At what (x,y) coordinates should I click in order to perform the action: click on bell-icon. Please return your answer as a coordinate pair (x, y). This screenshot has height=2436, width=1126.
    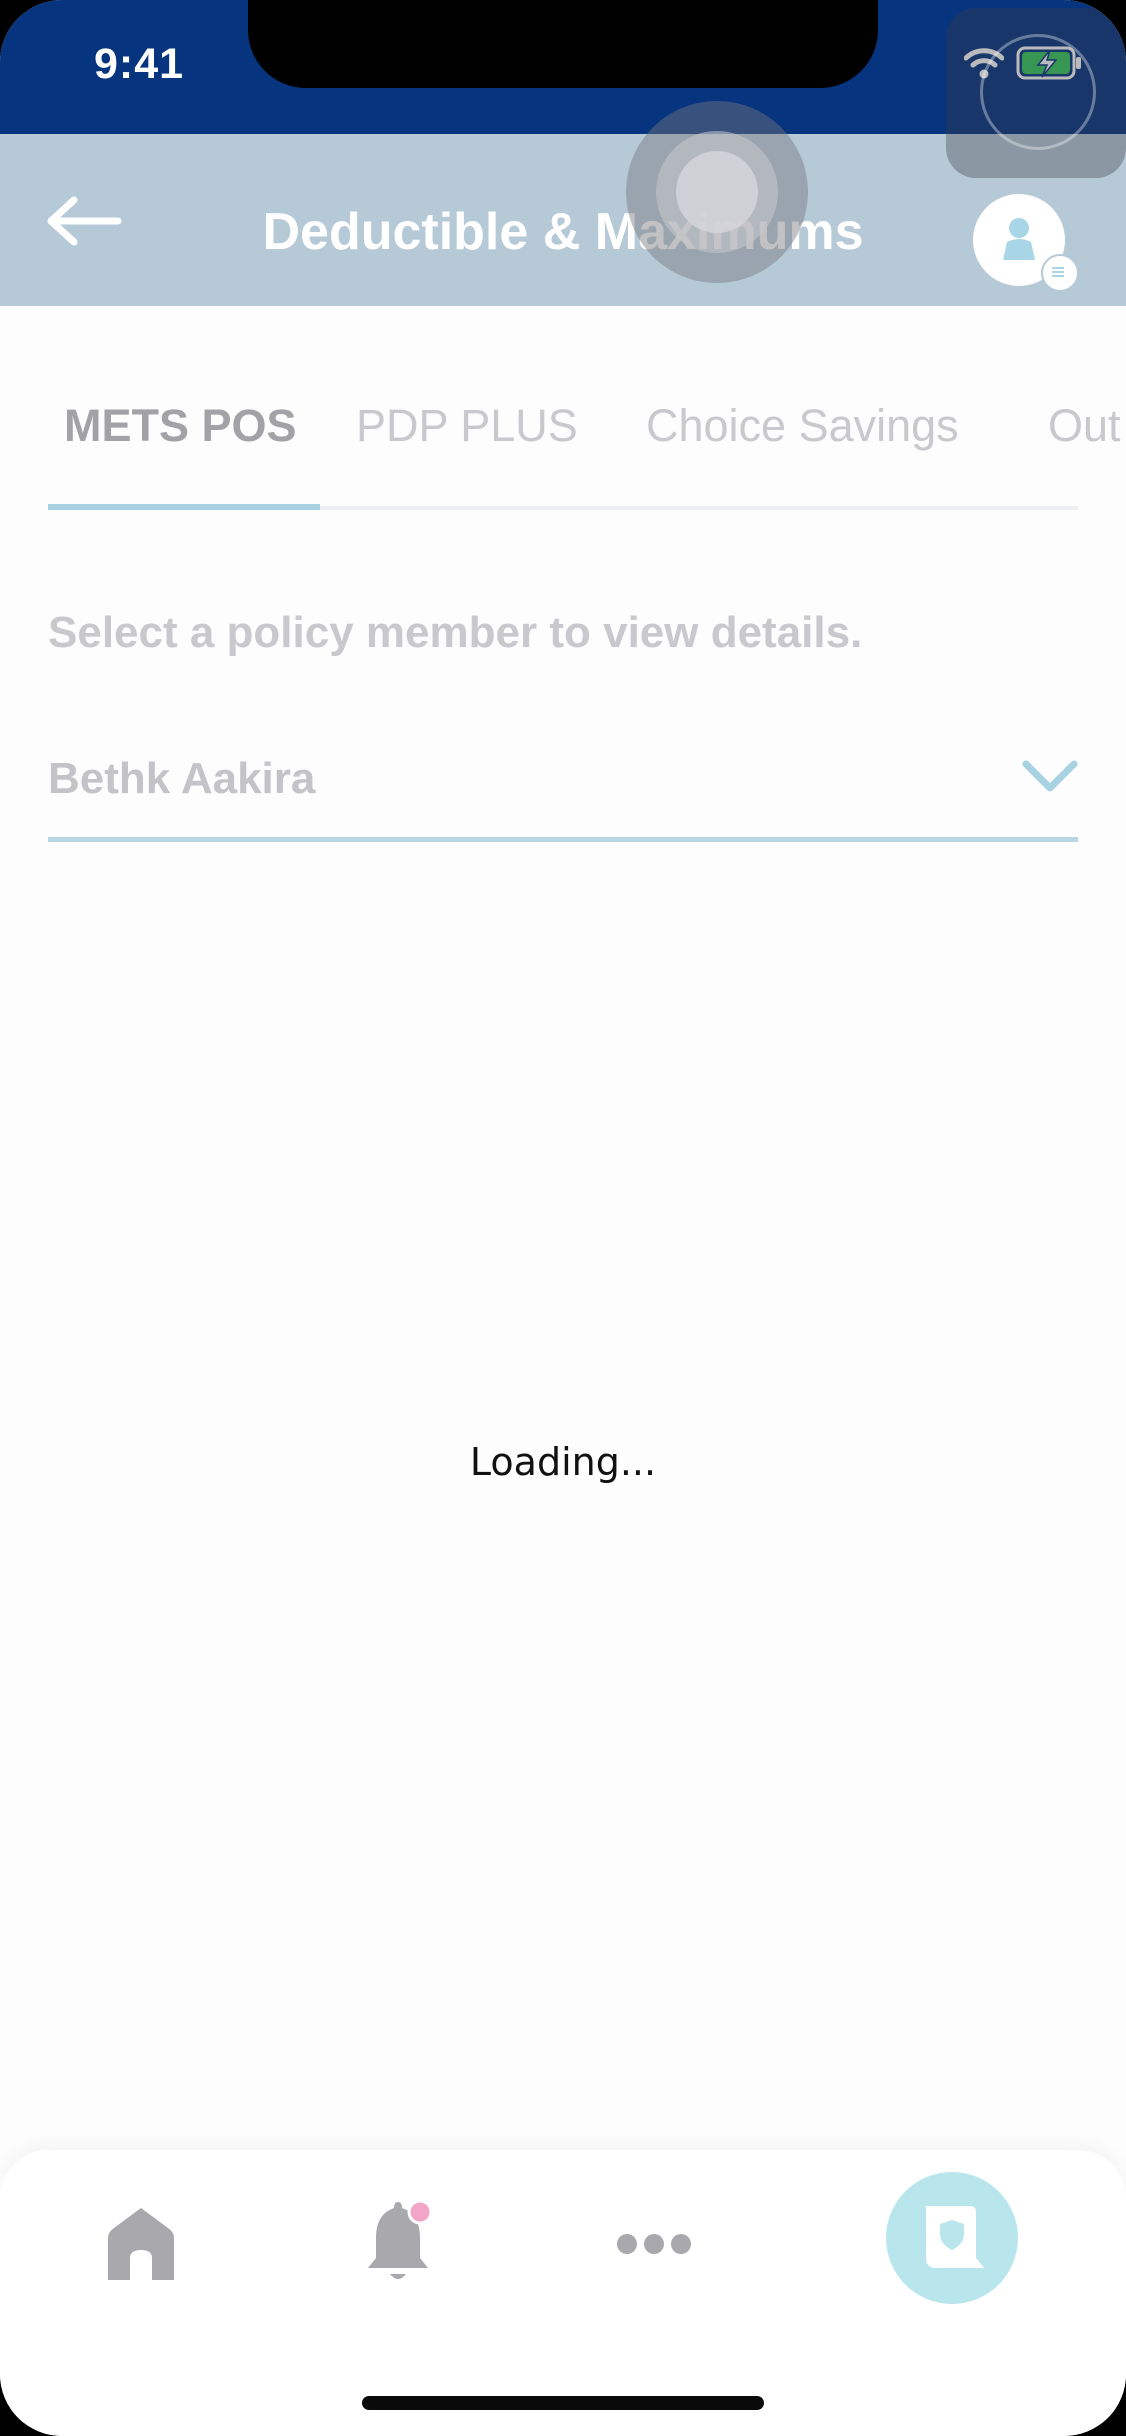
    Looking at the image, I should click on (400, 2239).